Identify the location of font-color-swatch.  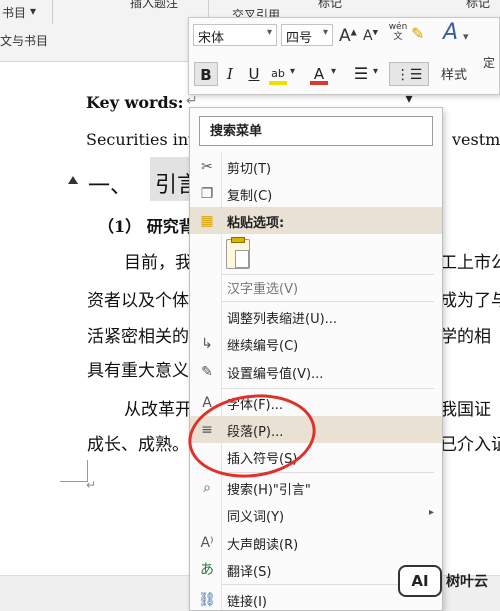
(319, 83).